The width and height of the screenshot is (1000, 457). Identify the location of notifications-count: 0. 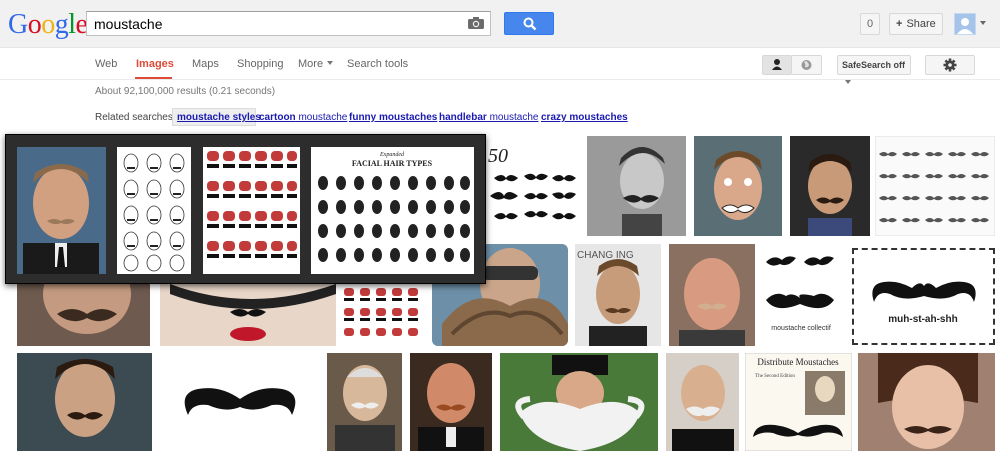
(870, 24).